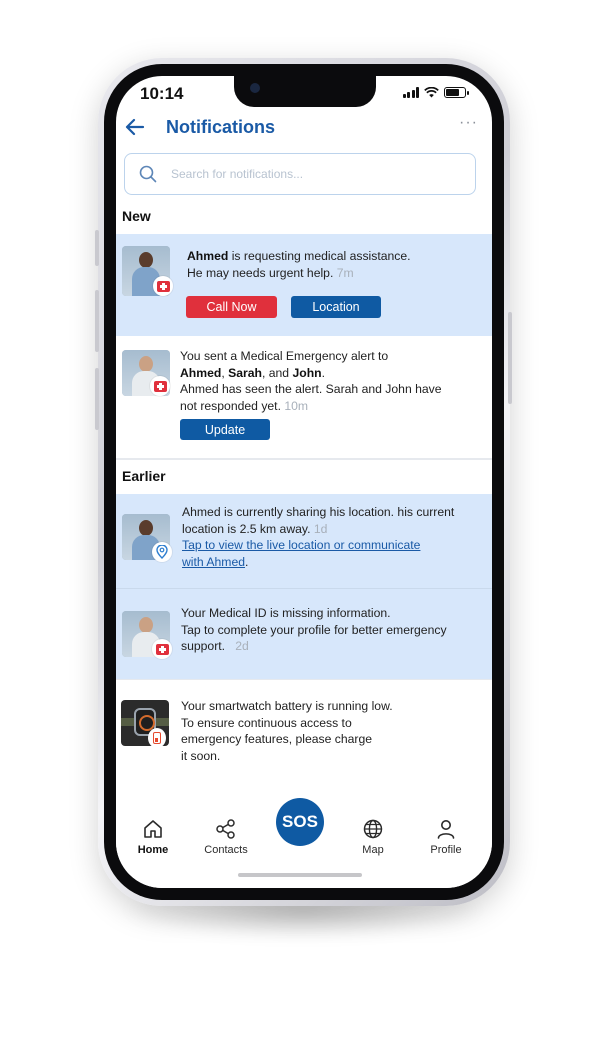 This screenshot has height=1060, width=606. I want to click on tab-label: Contacts, so click(226, 850).